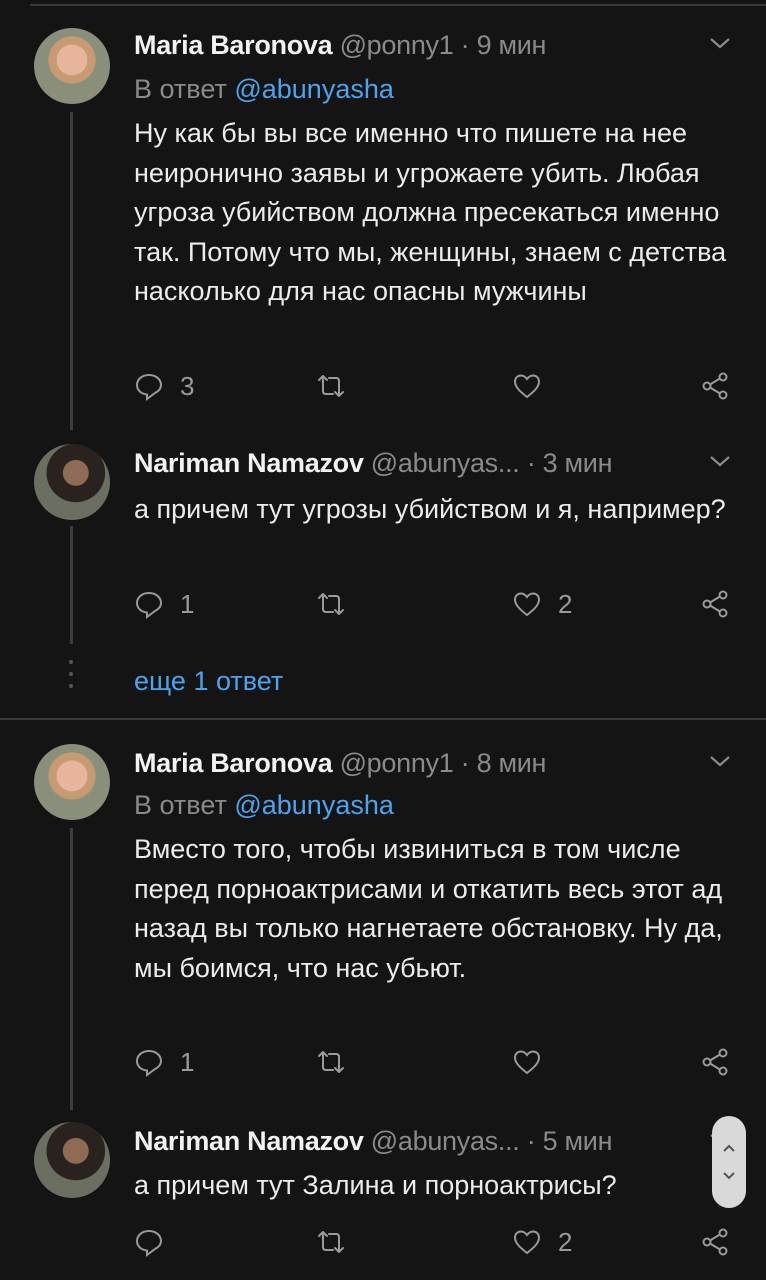 The height and width of the screenshot is (1280, 766). I want to click on timestamp: 9 мин, so click(512, 45).